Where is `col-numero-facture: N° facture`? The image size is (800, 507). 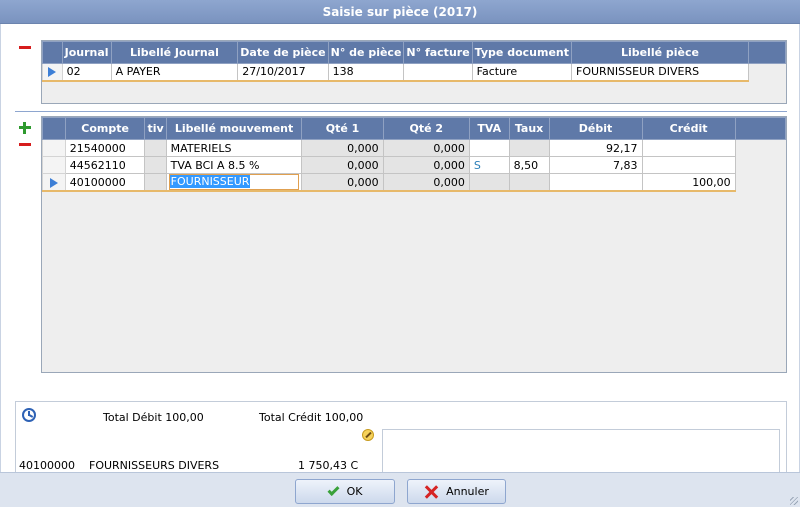 col-numero-facture: N° facture is located at coordinates (438, 52).